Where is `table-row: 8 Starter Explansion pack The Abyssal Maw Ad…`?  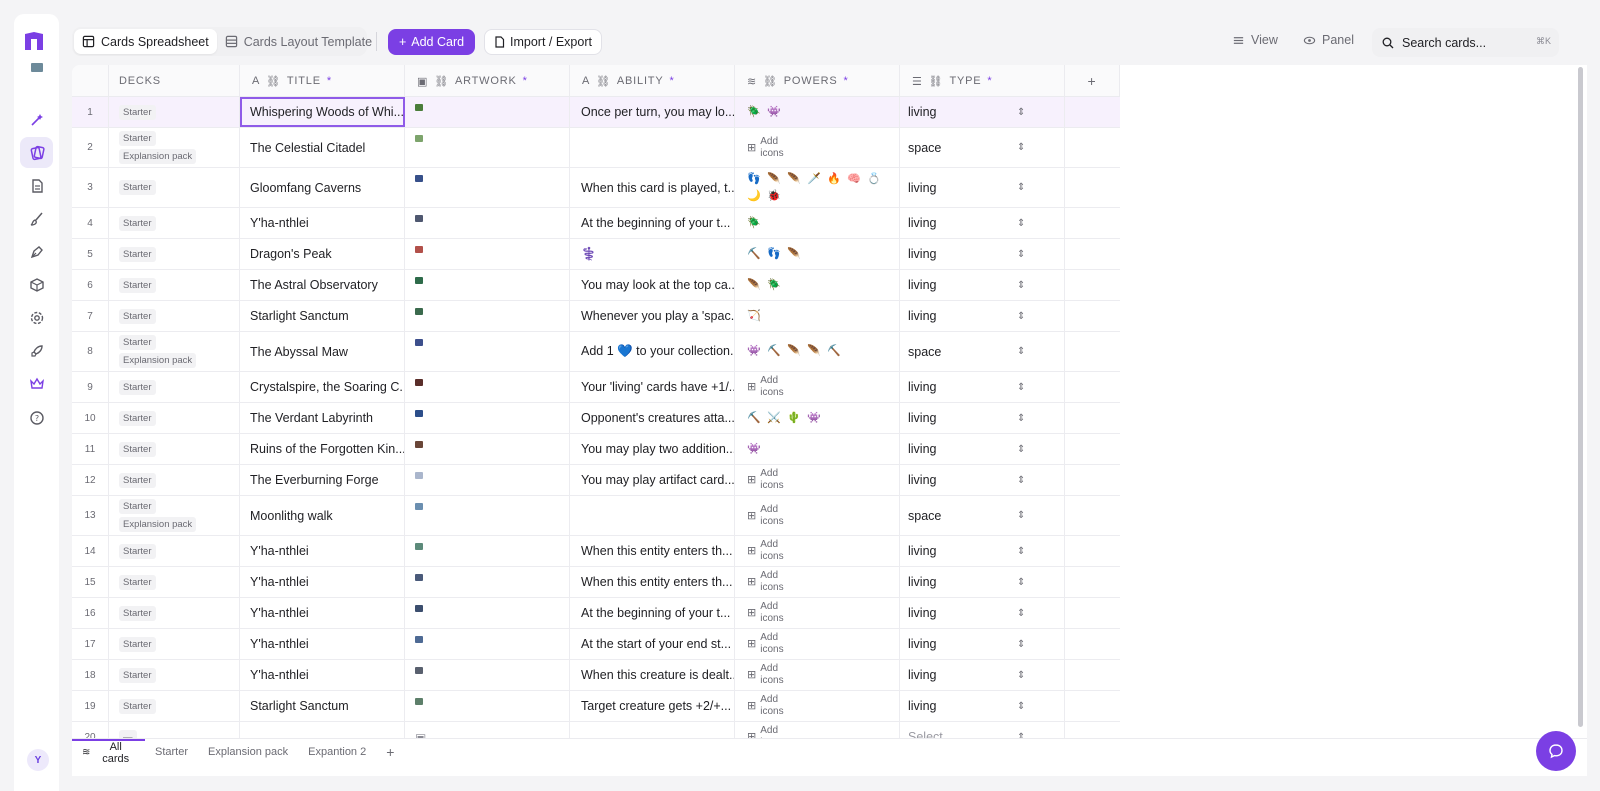 table-row: 8 Starter Explansion pack The Abyssal Maw Ad… is located at coordinates (596, 352).